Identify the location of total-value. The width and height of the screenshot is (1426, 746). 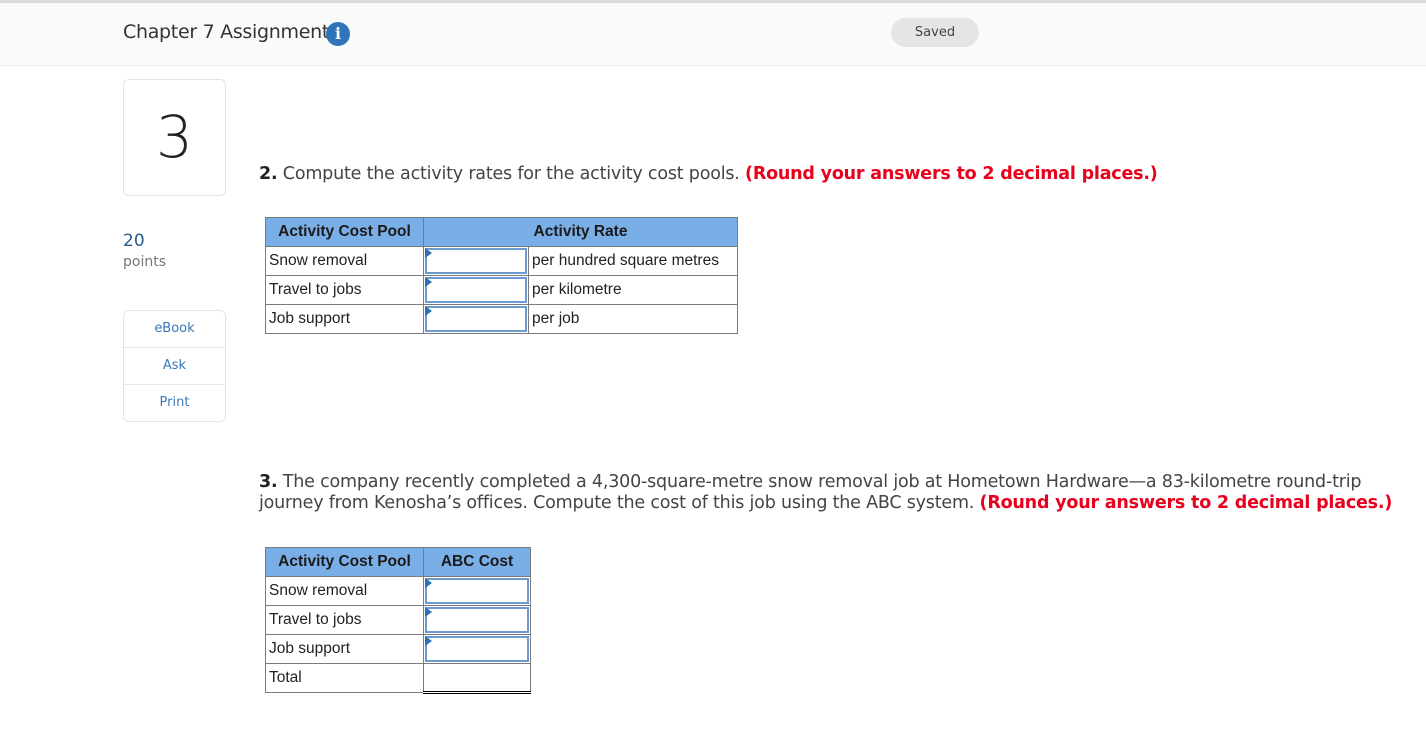
(477, 678).